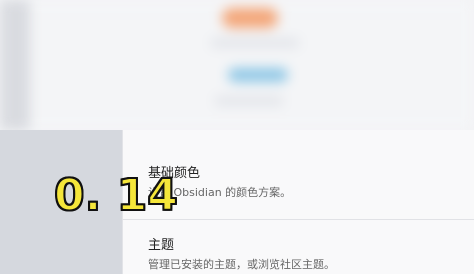  Describe the element at coordinates (250, 18) in the screenshot. I see `blurred-orange-button` at that location.